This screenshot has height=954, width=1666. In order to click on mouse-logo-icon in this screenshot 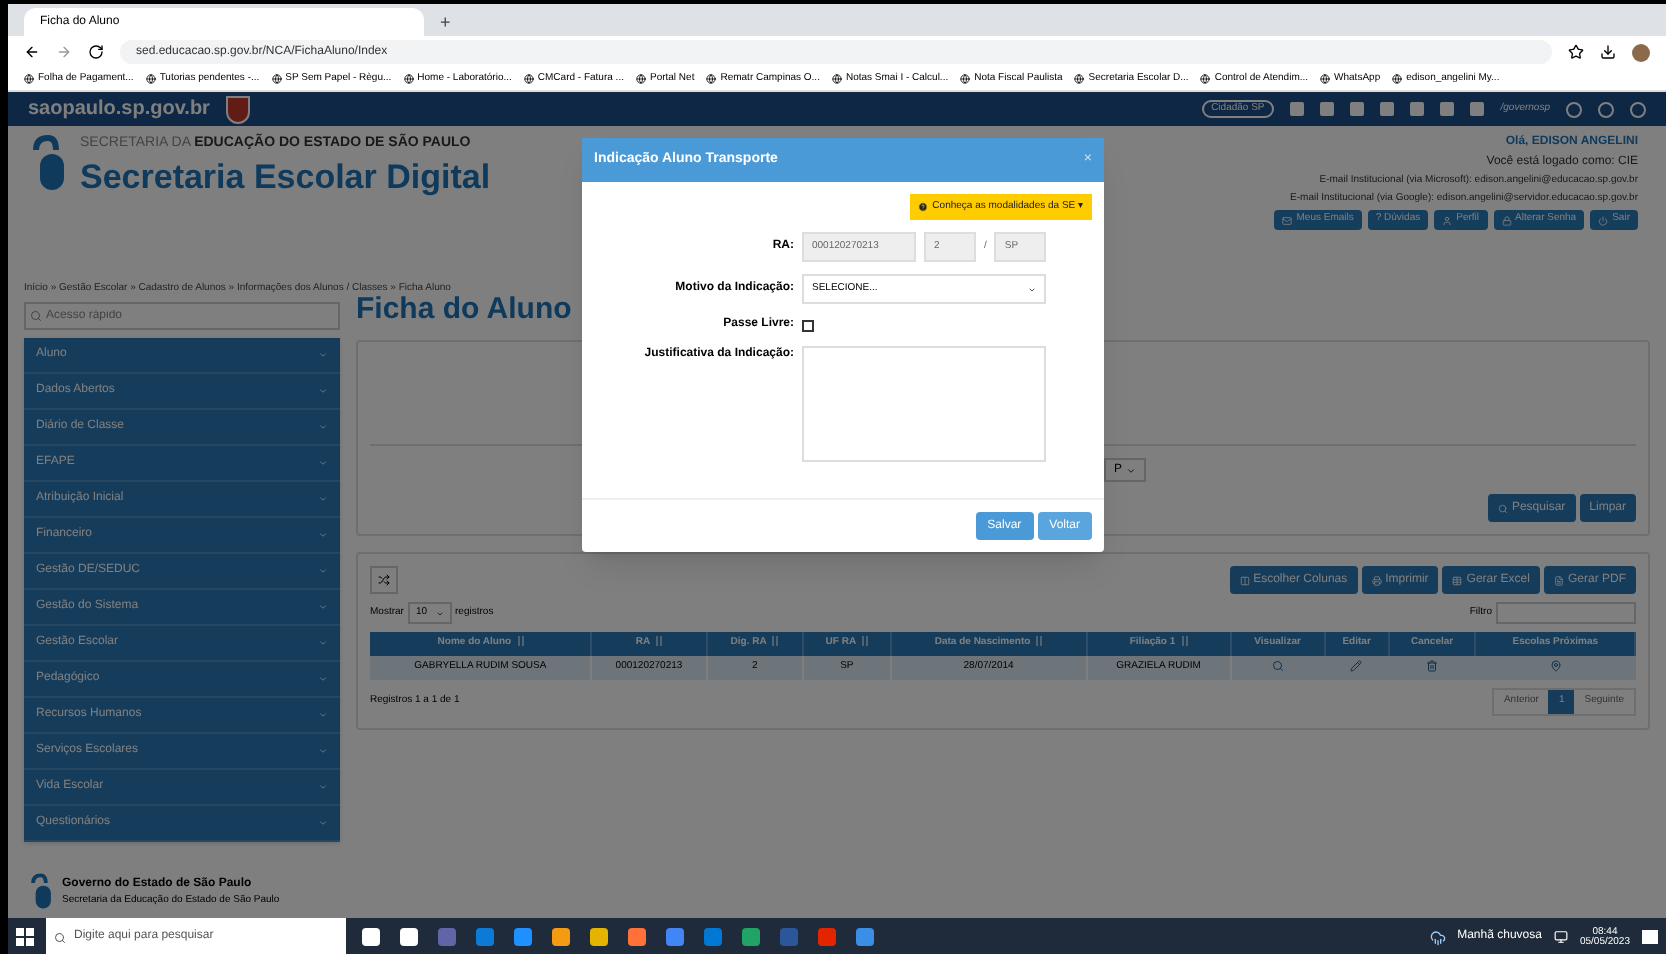, I will do `click(42, 892)`.